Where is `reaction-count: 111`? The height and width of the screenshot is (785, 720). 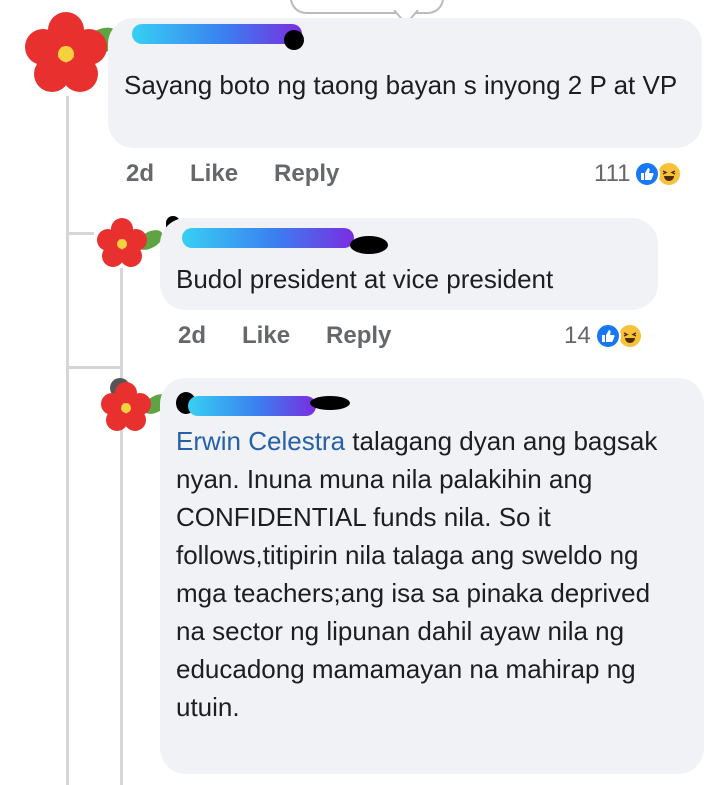
reaction-count: 111 is located at coordinates (612, 173).